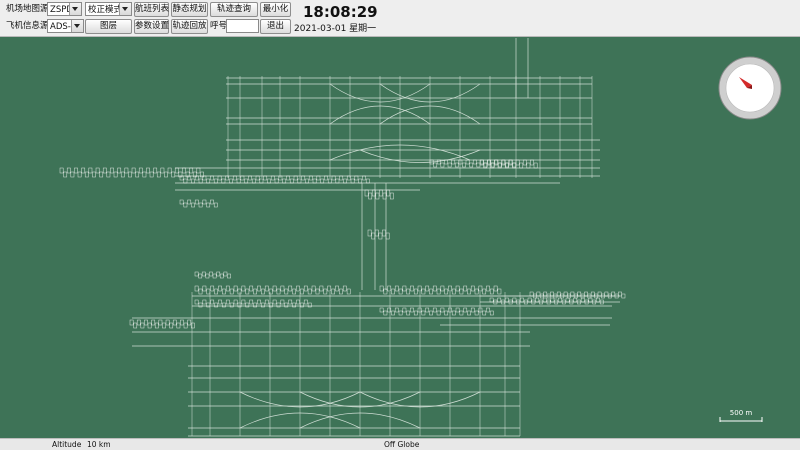 This screenshot has height=450, width=800. Describe the element at coordinates (189, 9) in the screenshot. I see `static-plan-button: 静态规划` at that location.